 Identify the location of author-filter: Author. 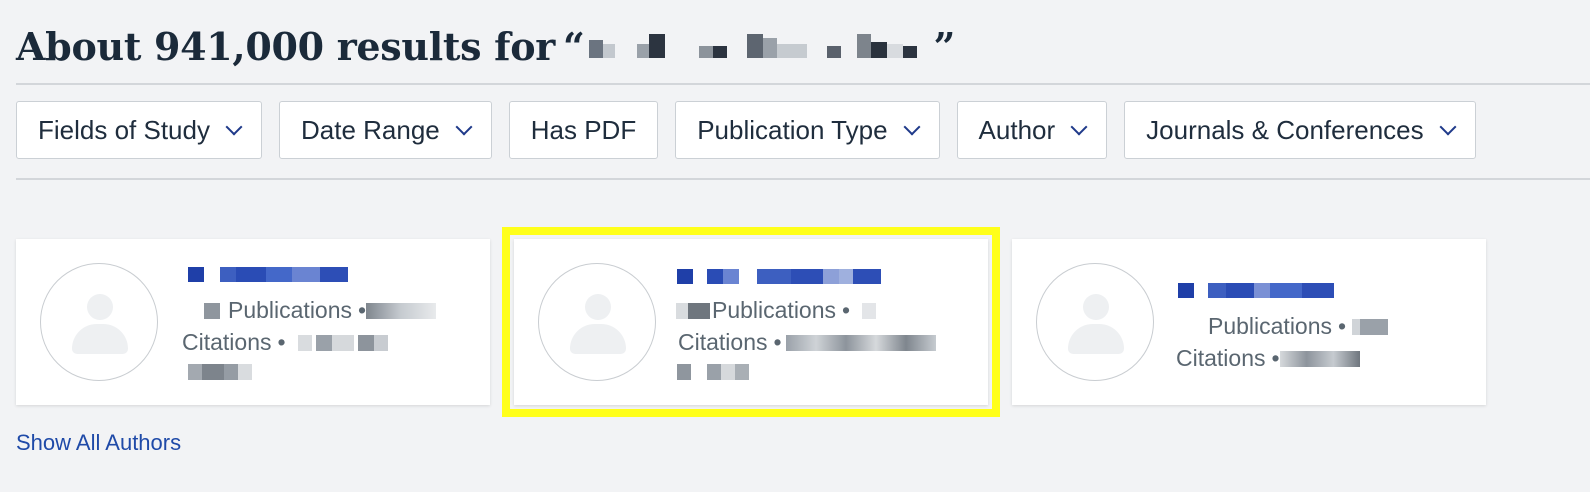
(1032, 130).